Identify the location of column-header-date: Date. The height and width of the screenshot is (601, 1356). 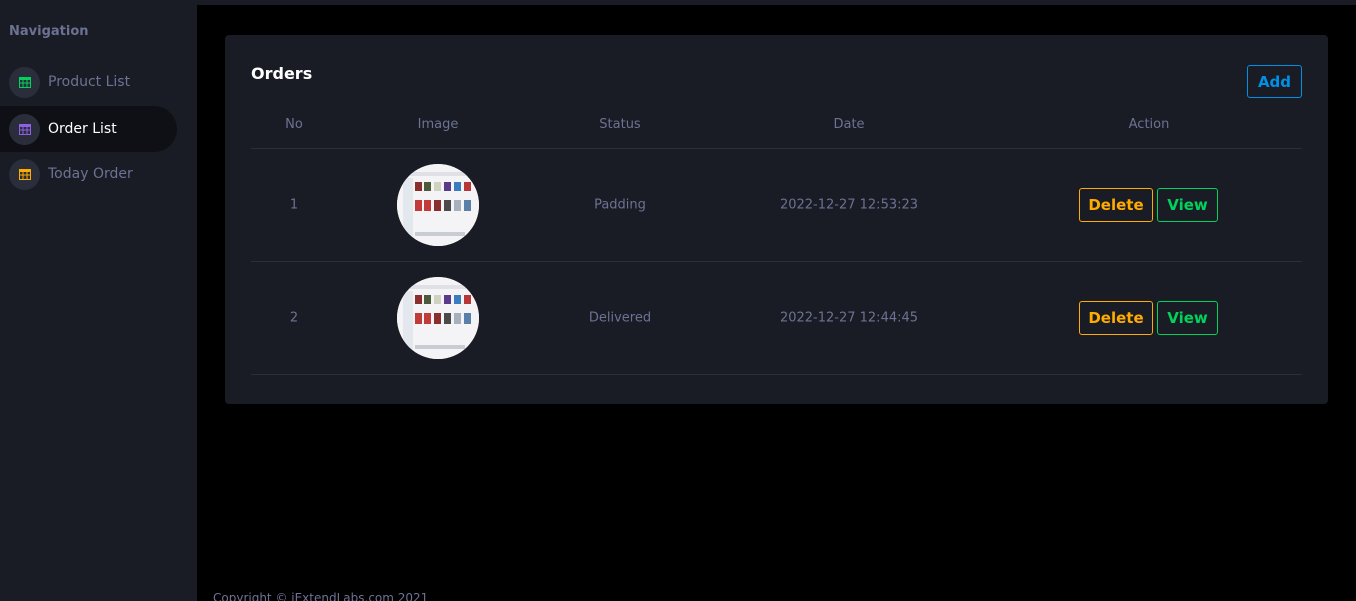
(849, 124).